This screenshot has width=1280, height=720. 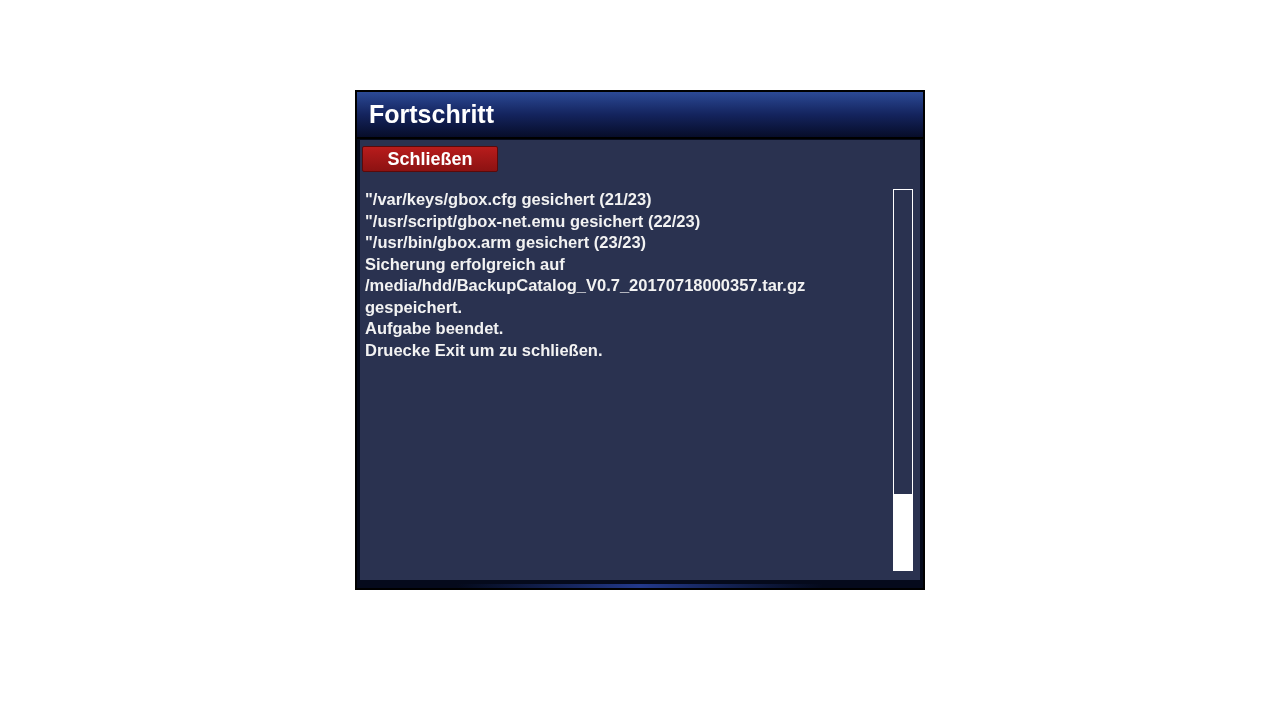 I want to click on scrollbar, so click(x=903, y=380).